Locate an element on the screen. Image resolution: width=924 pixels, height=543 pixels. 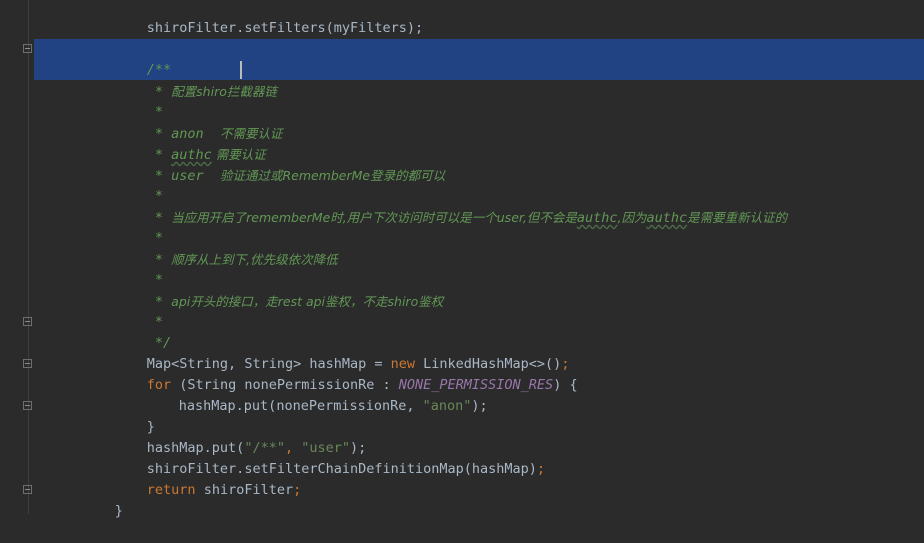
code-text: shiroFilter is located at coordinates (244, 490).